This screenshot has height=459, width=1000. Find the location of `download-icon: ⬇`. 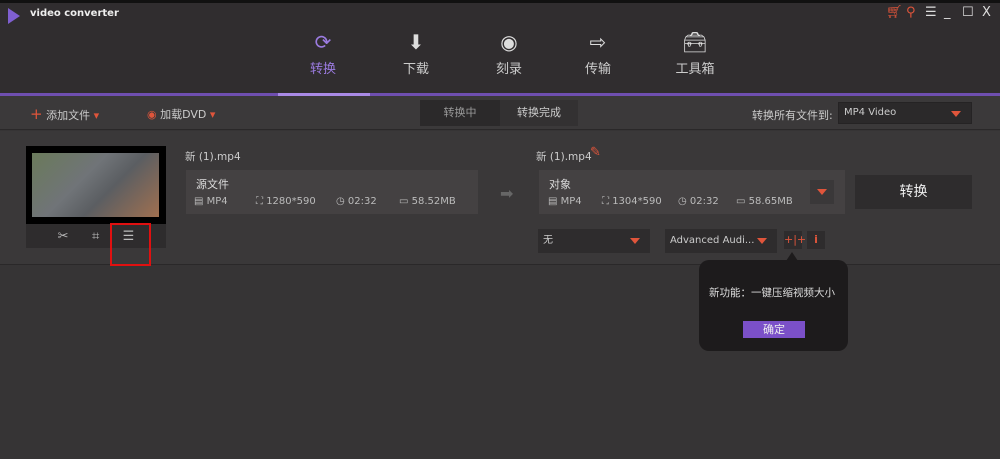

download-icon: ⬇ is located at coordinates (416, 42).